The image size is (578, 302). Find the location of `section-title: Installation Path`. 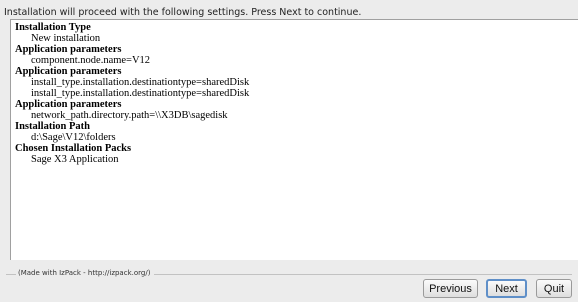

section-title: Installation Path is located at coordinates (52, 126).